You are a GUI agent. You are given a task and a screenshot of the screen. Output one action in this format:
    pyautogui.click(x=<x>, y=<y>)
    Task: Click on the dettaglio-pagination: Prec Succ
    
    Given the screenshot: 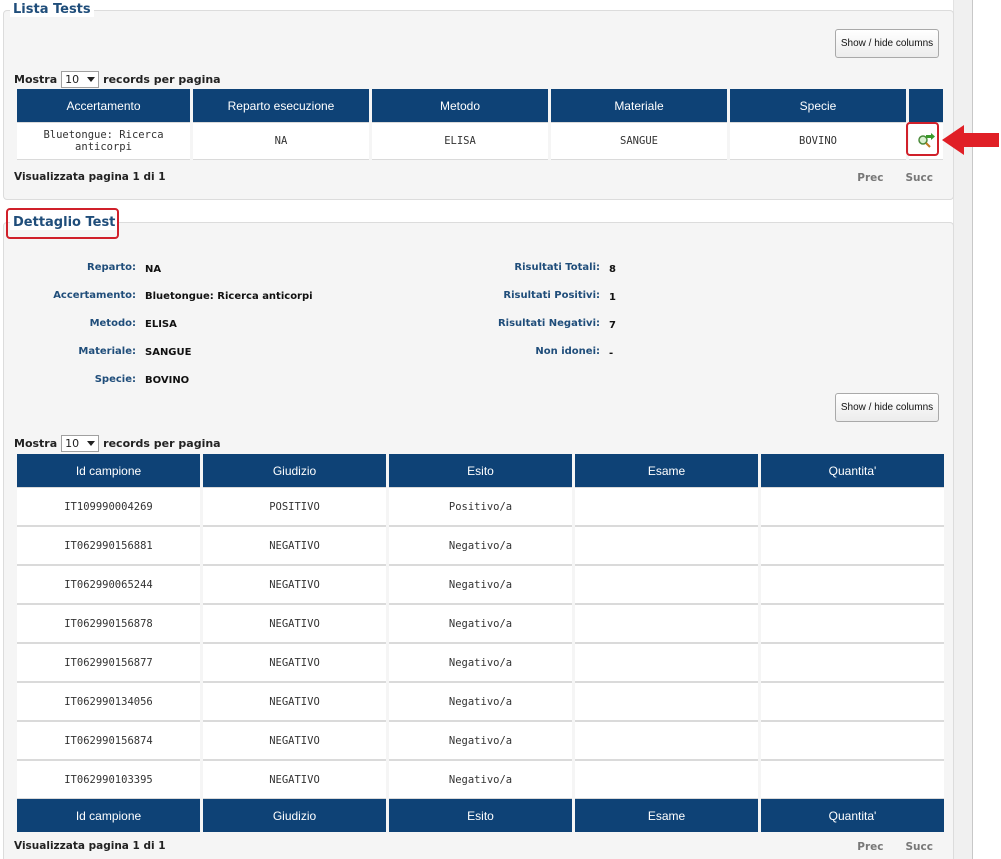 What is the action you would take?
    pyautogui.click(x=895, y=847)
    